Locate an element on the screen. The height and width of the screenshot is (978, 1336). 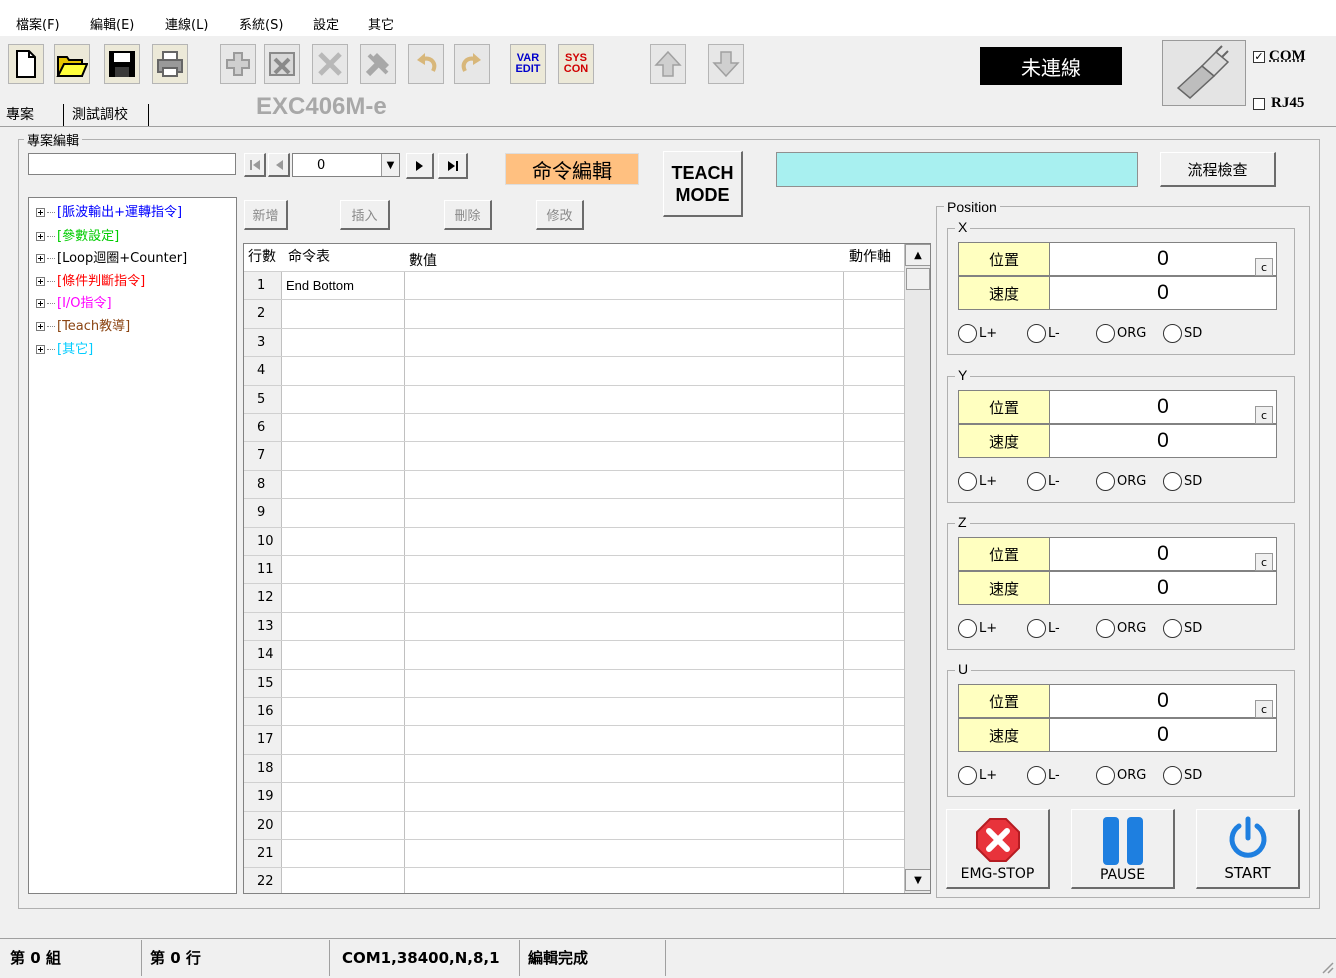
last-record-button is located at coordinates (453, 166).